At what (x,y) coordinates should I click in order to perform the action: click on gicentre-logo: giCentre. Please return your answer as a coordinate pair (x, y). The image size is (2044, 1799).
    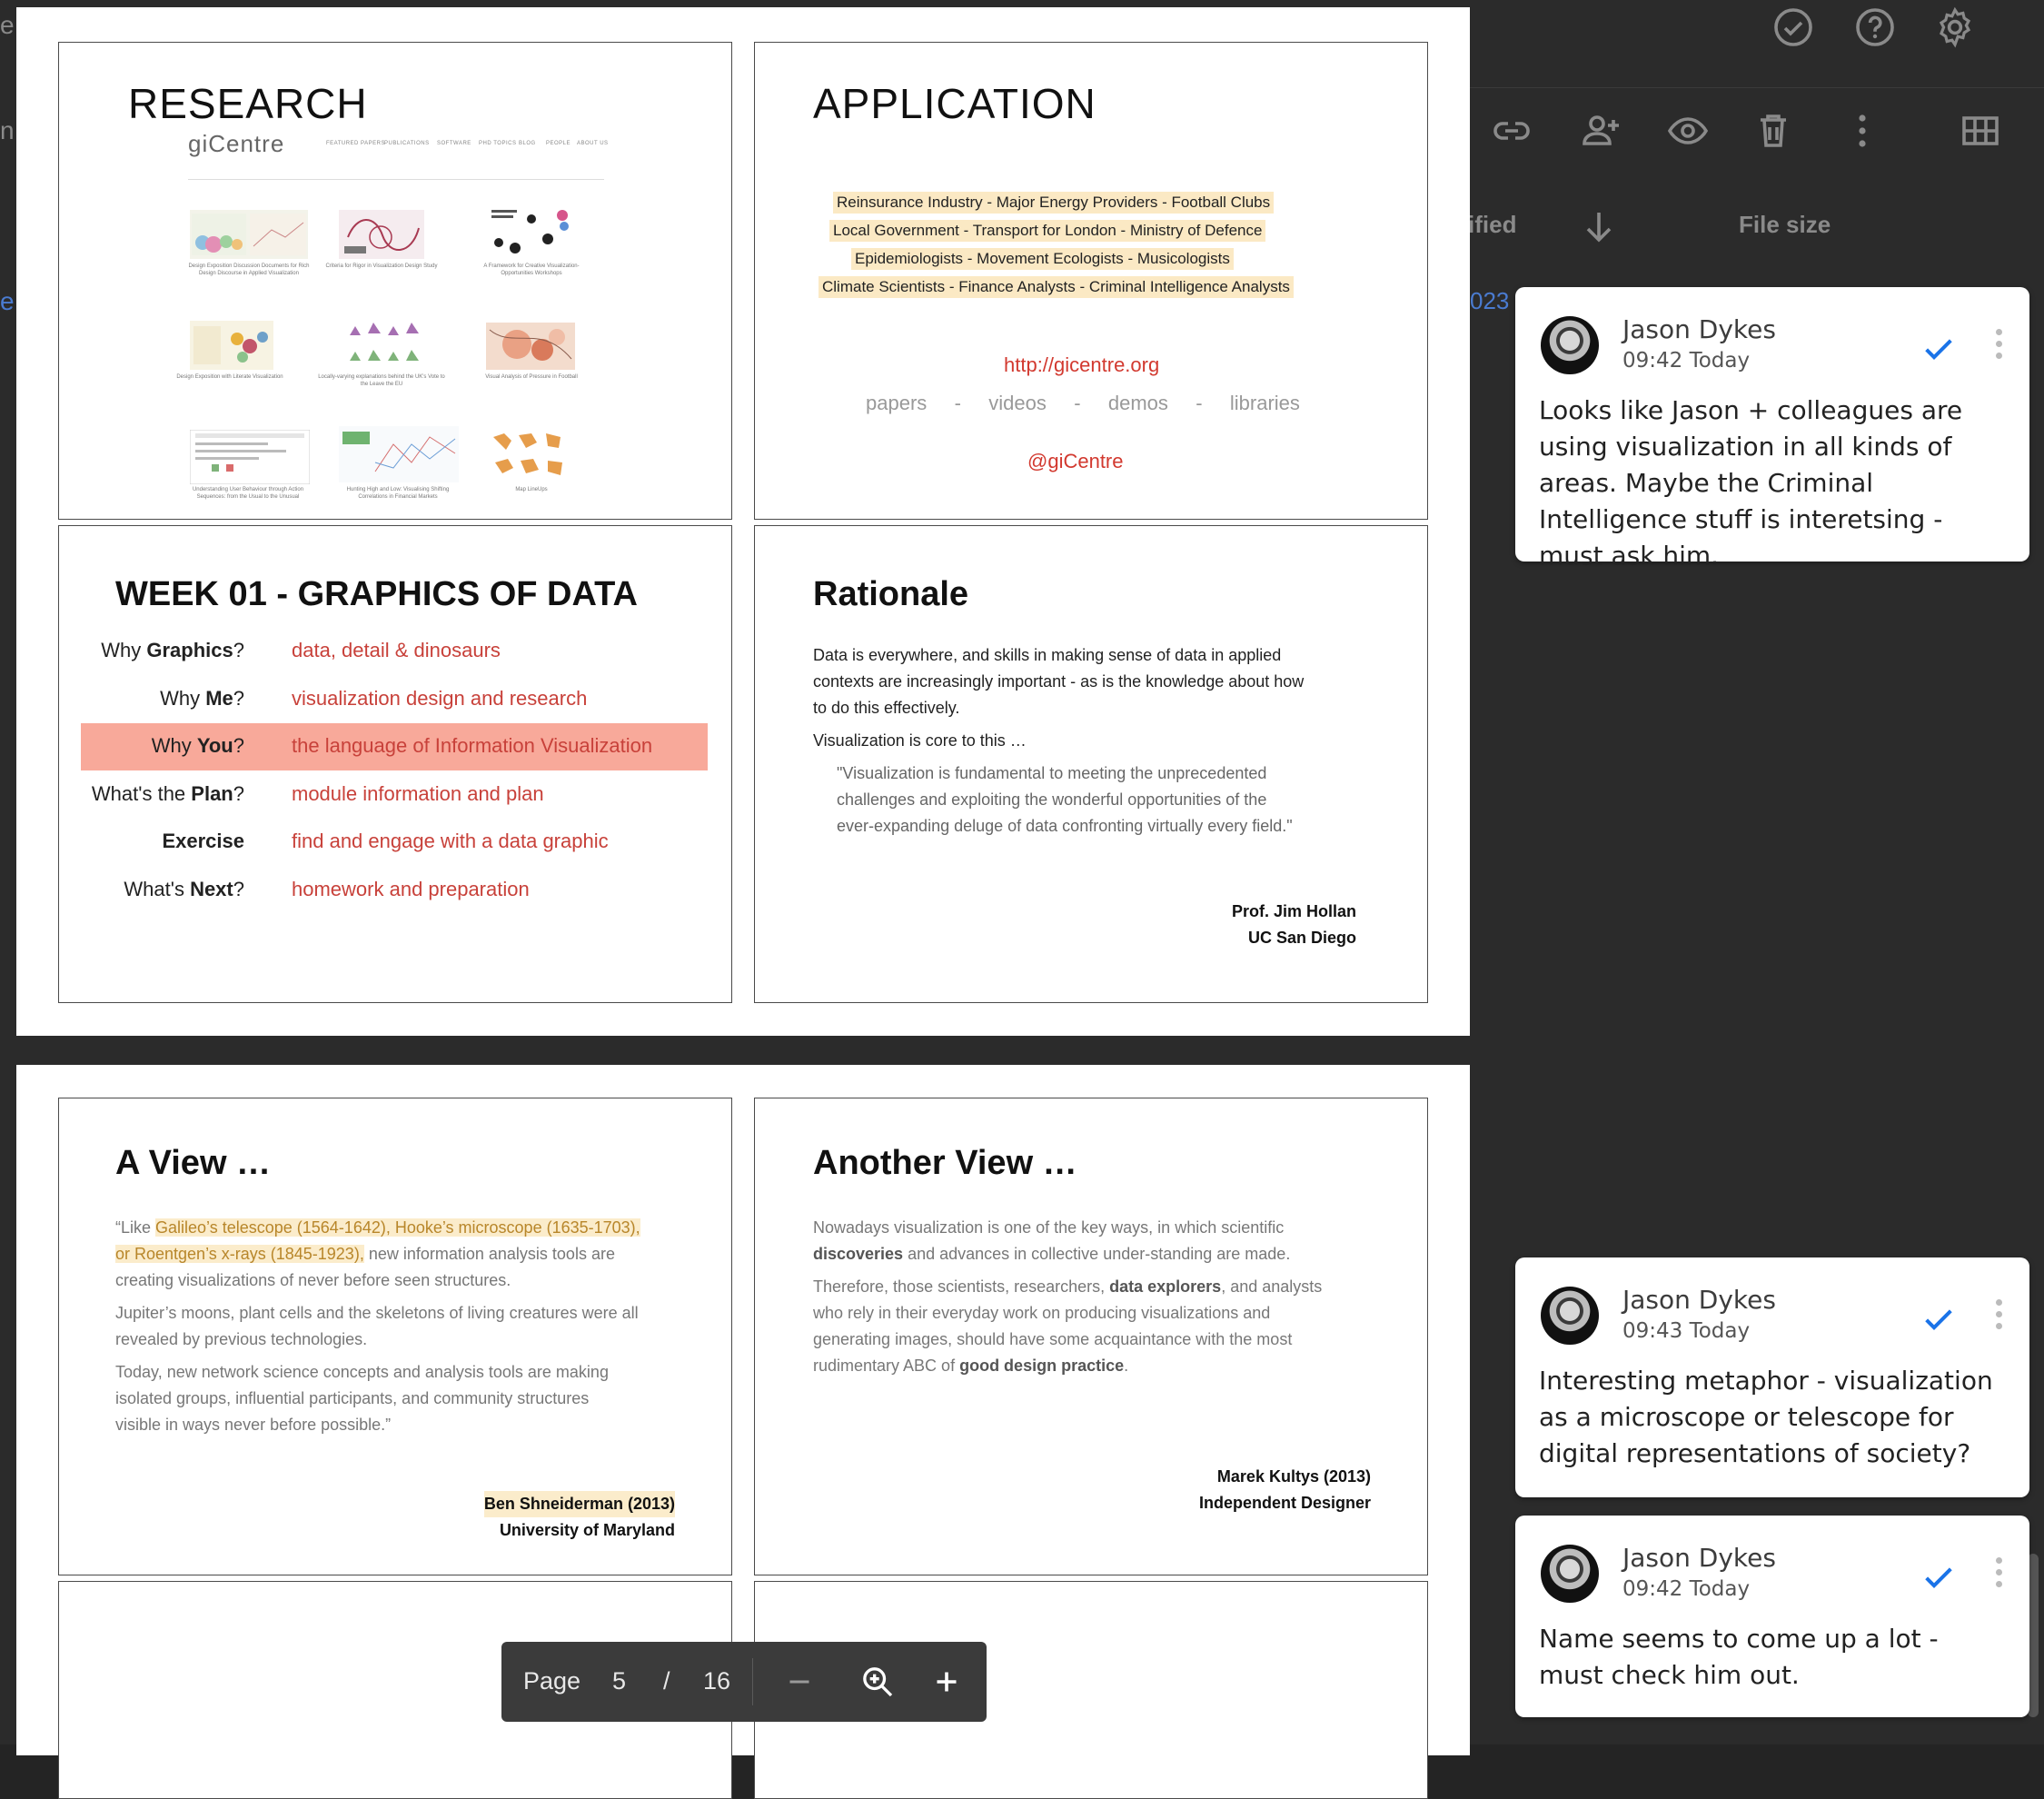
    Looking at the image, I should click on (237, 143).